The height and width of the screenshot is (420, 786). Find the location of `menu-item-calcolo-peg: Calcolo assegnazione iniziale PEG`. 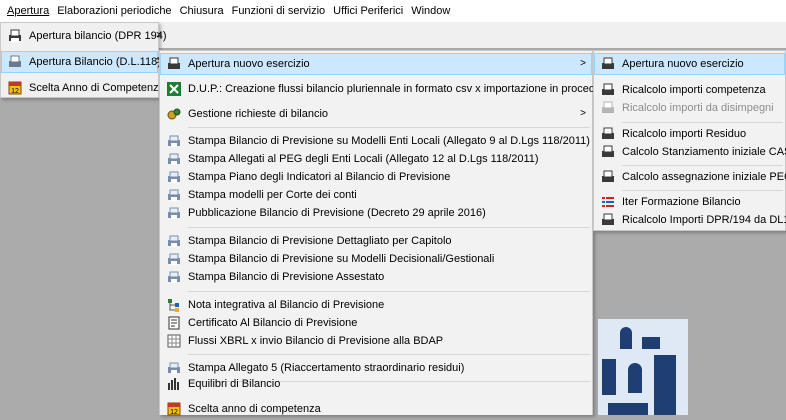

menu-item-calcolo-peg: Calcolo assegnazione iniziale PEG is located at coordinates (690, 177).